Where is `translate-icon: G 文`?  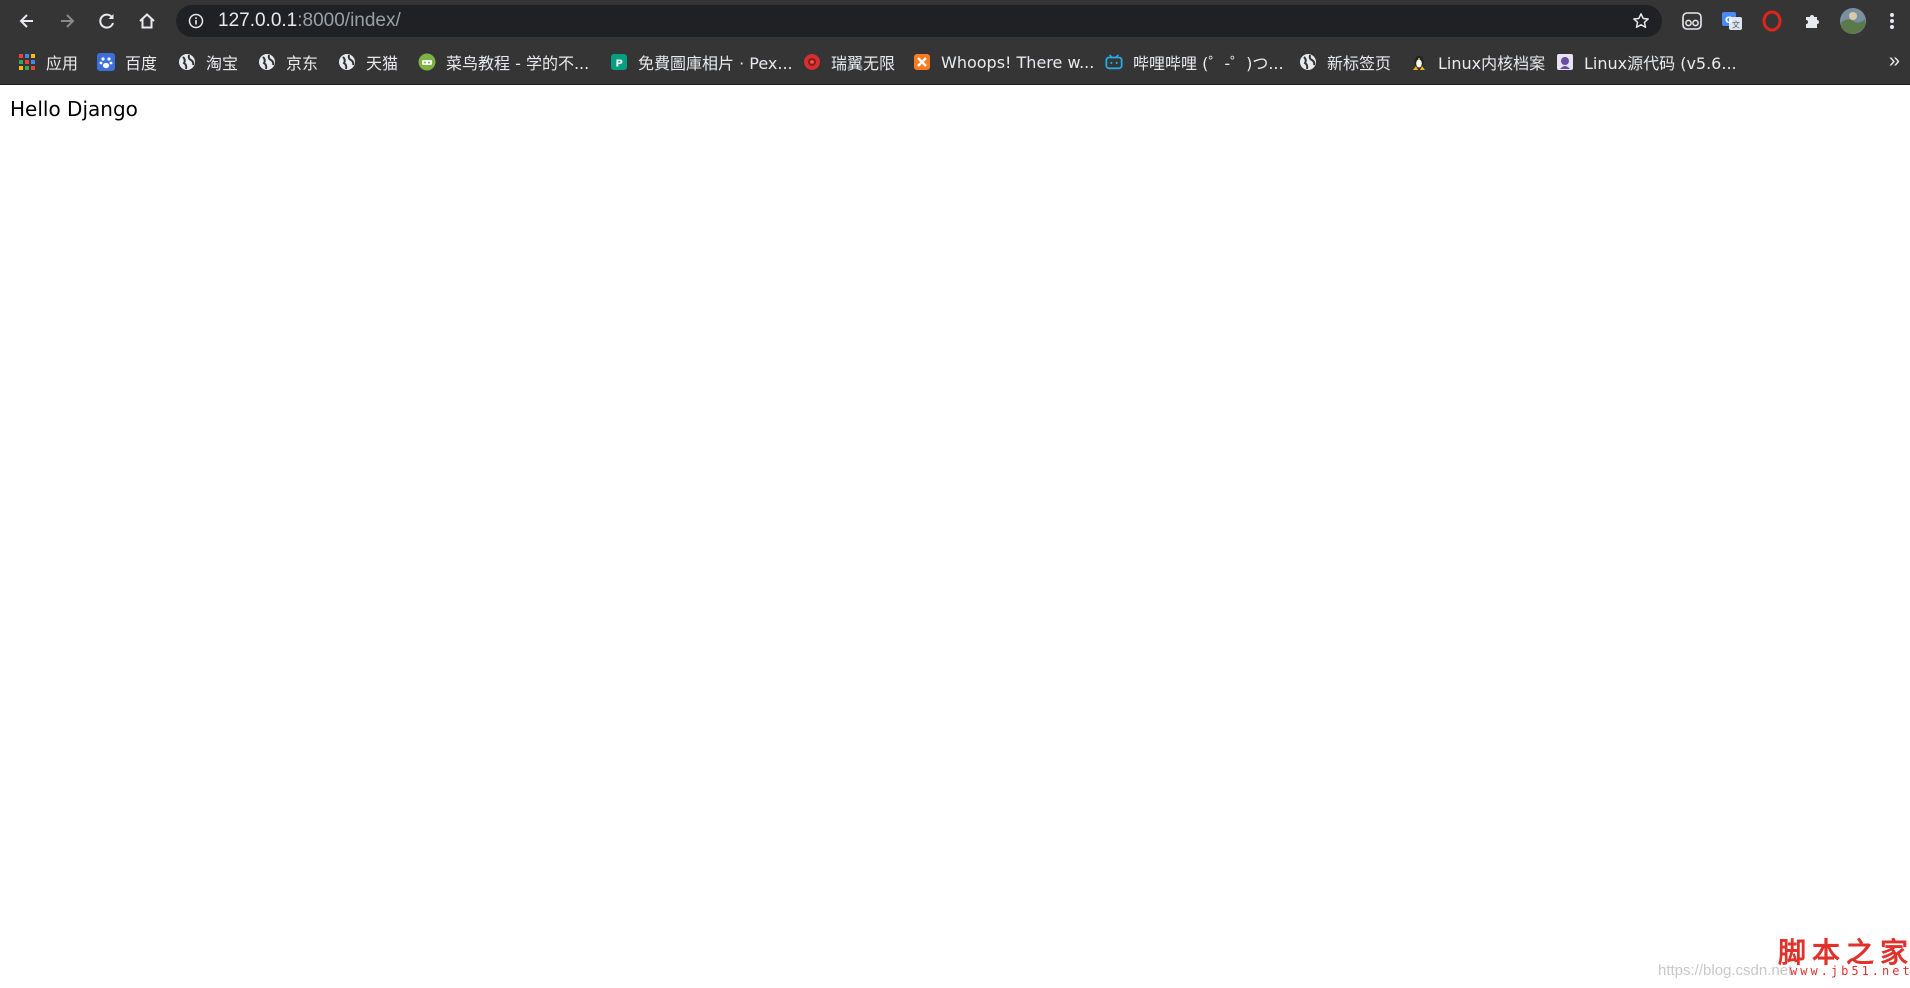 translate-icon: G 文 is located at coordinates (1732, 21).